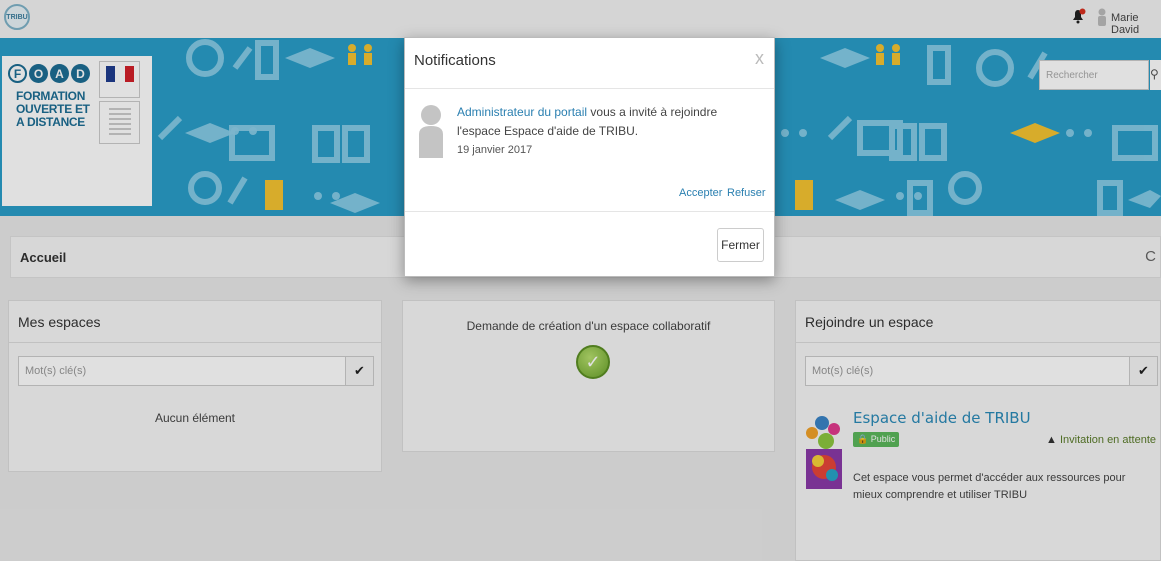  I want to click on public-badge-label: Public, so click(883, 439).